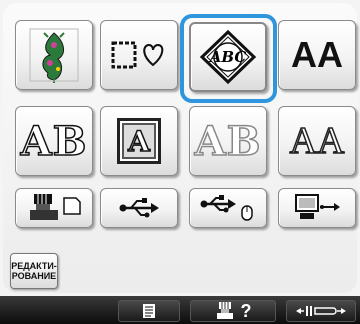 The image size is (360, 324). I want to click on usb-mouse-icon, so click(226, 208).